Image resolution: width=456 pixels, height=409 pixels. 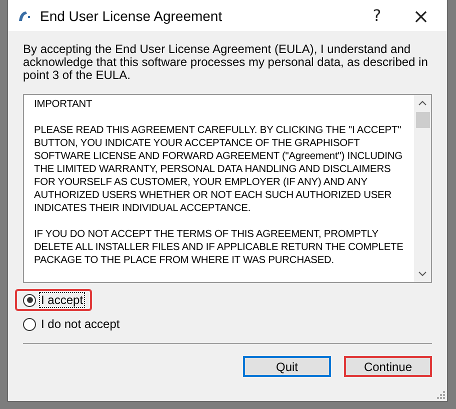 What do you see at coordinates (377, 15) in the screenshot?
I see `help-button: ?` at bounding box center [377, 15].